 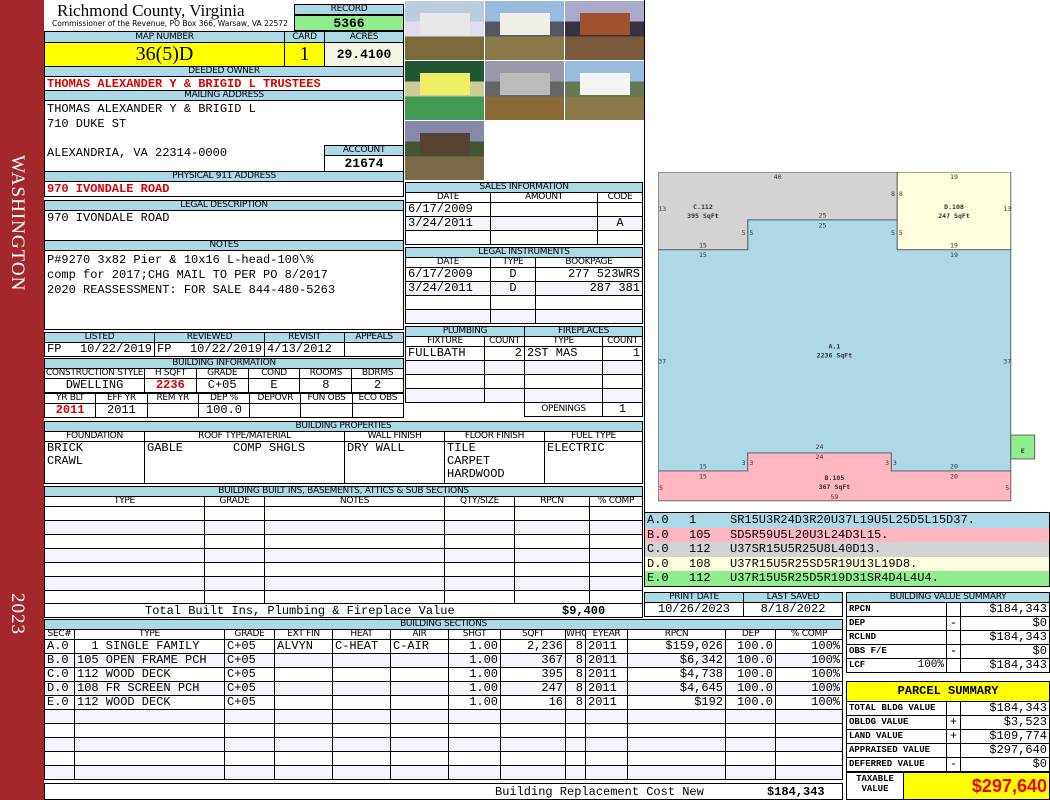 What do you see at coordinates (377, 373) in the screenshot?
I see `column-header: BDRMS` at bounding box center [377, 373].